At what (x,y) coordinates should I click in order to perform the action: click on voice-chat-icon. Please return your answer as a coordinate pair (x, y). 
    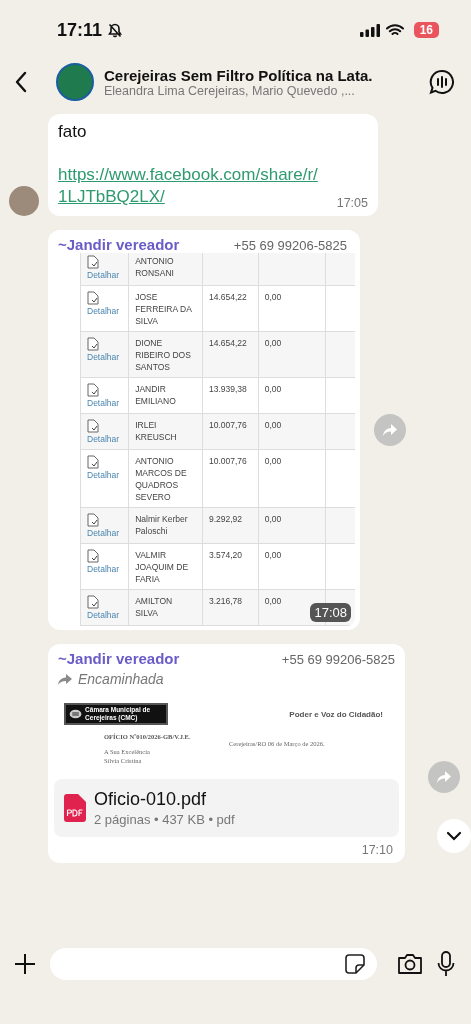
    Looking at the image, I should click on (442, 82).